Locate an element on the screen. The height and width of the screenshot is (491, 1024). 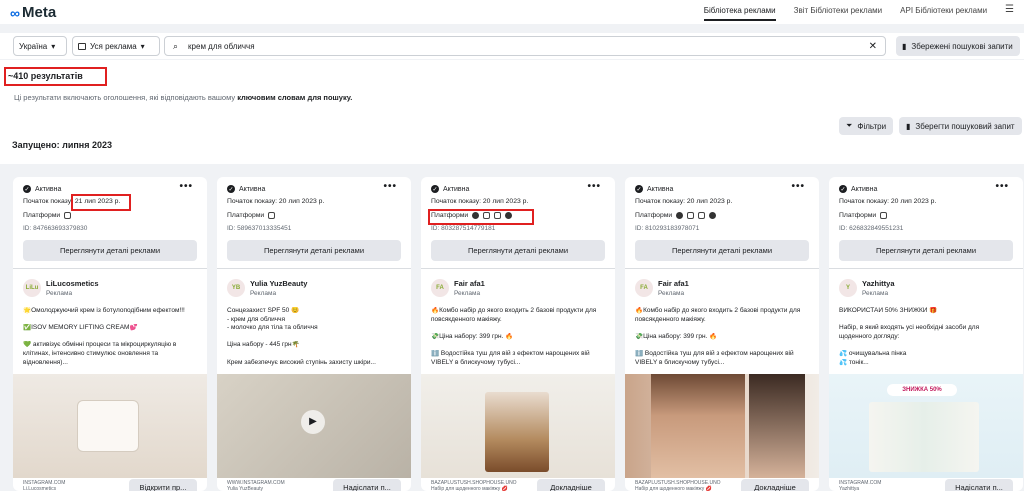
avatar: LiLu is located at coordinates (32, 288).